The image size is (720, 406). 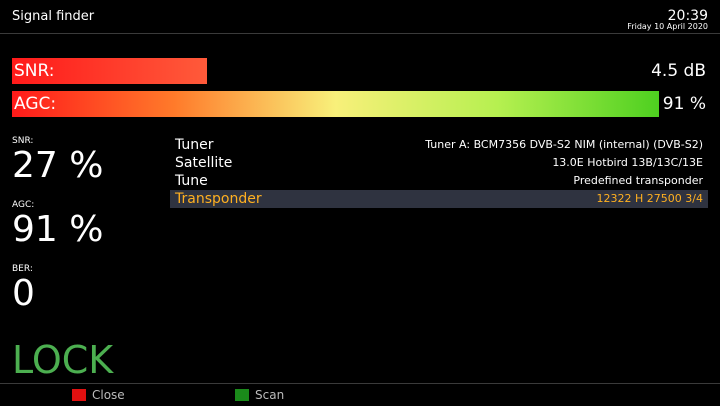 I want to click on snr-bar-label: SNR:, so click(x=34, y=71).